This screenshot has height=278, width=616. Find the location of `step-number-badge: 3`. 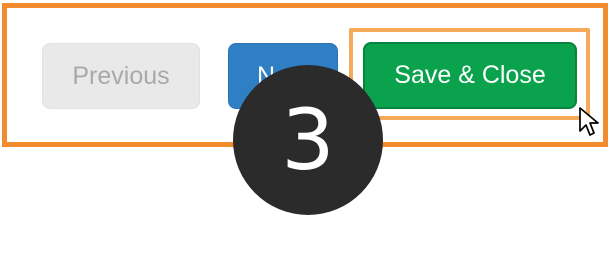

step-number-badge: 3 is located at coordinates (308, 140).